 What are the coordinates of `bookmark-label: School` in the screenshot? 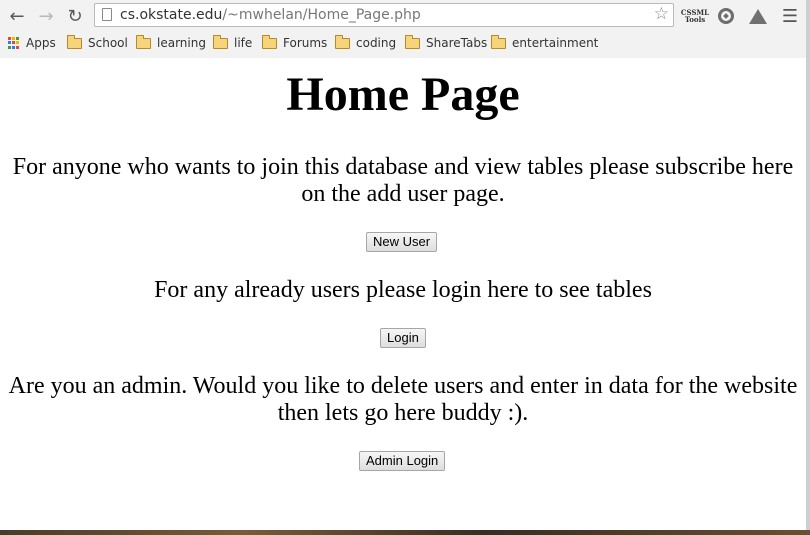 It's located at (108, 43).